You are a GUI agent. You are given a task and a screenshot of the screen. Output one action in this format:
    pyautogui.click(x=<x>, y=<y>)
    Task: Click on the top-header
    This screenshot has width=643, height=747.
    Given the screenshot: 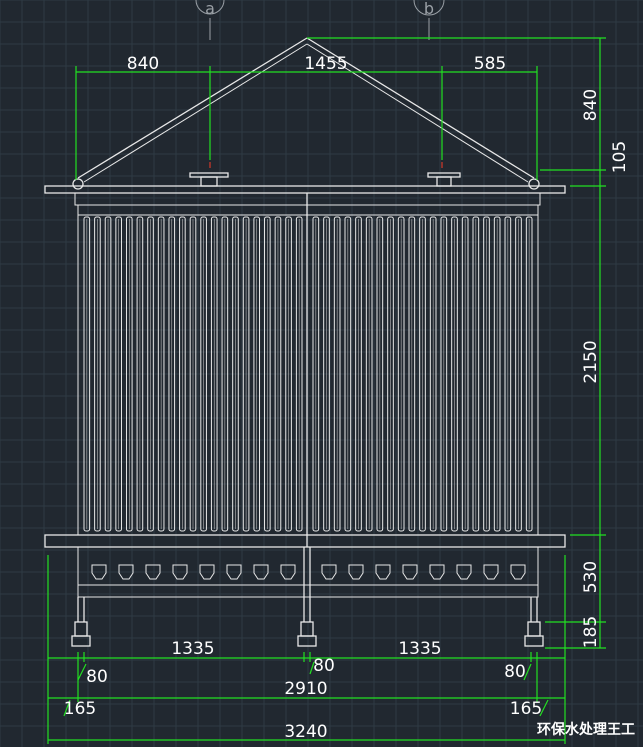 What is the action you would take?
    pyautogui.click(x=305, y=194)
    